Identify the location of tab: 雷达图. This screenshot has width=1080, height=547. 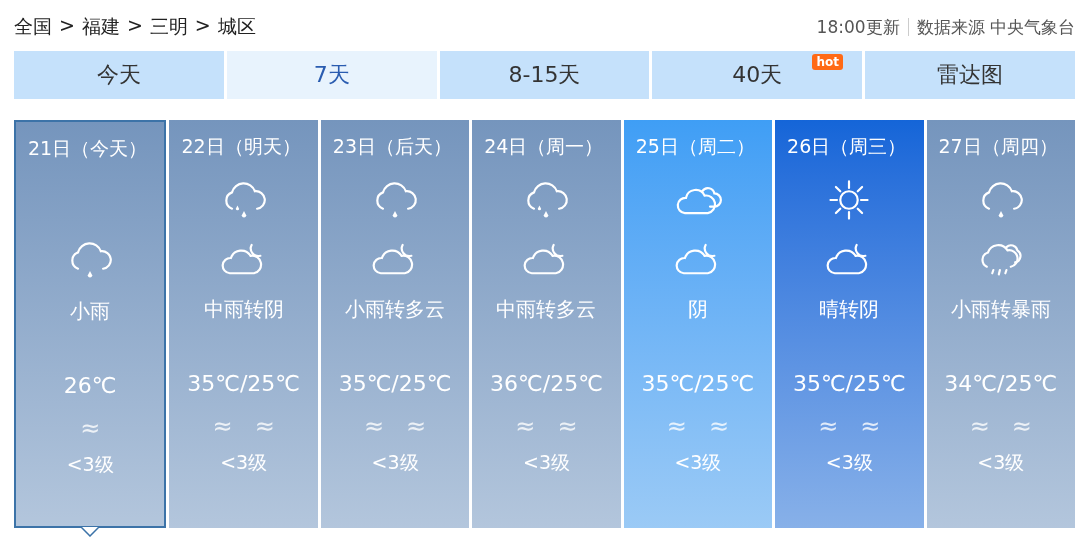
(970, 75).